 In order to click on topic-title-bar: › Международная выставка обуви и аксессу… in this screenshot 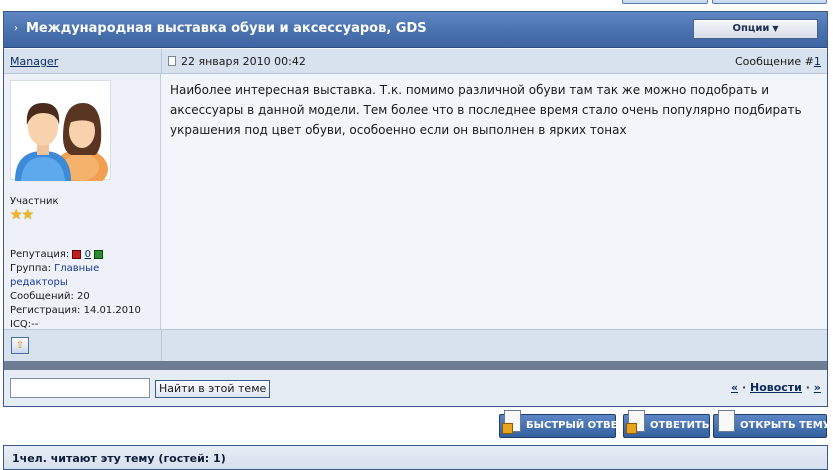, I will do `click(415, 30)`.